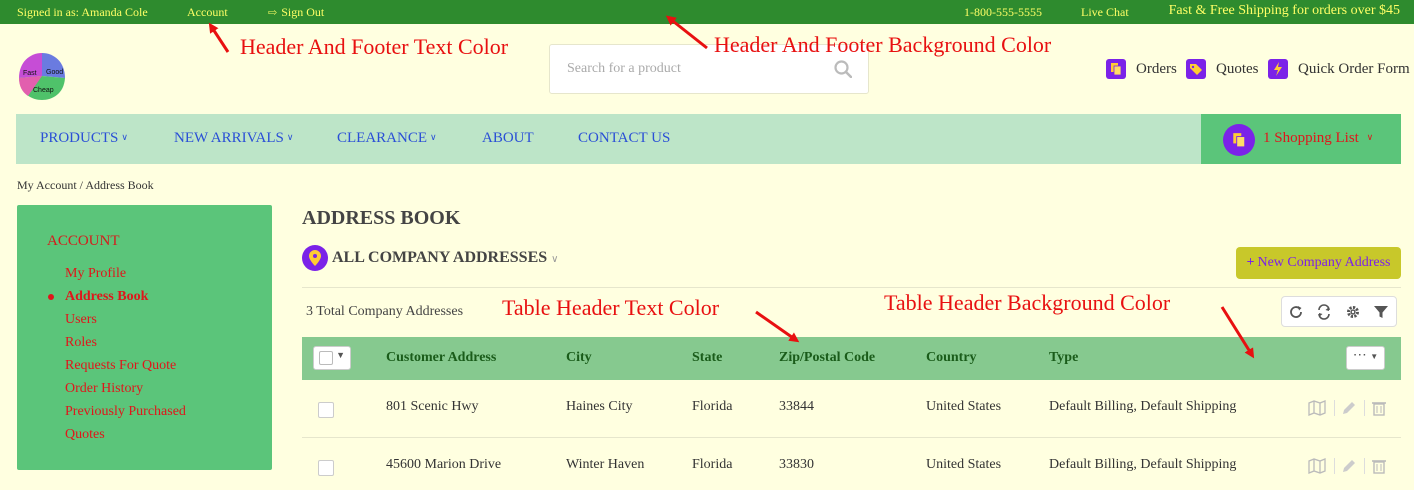  What do you see at coordinates (219, 37) in the screenshot?
I see `arrow-header-text` at bounding box center [219, 37].